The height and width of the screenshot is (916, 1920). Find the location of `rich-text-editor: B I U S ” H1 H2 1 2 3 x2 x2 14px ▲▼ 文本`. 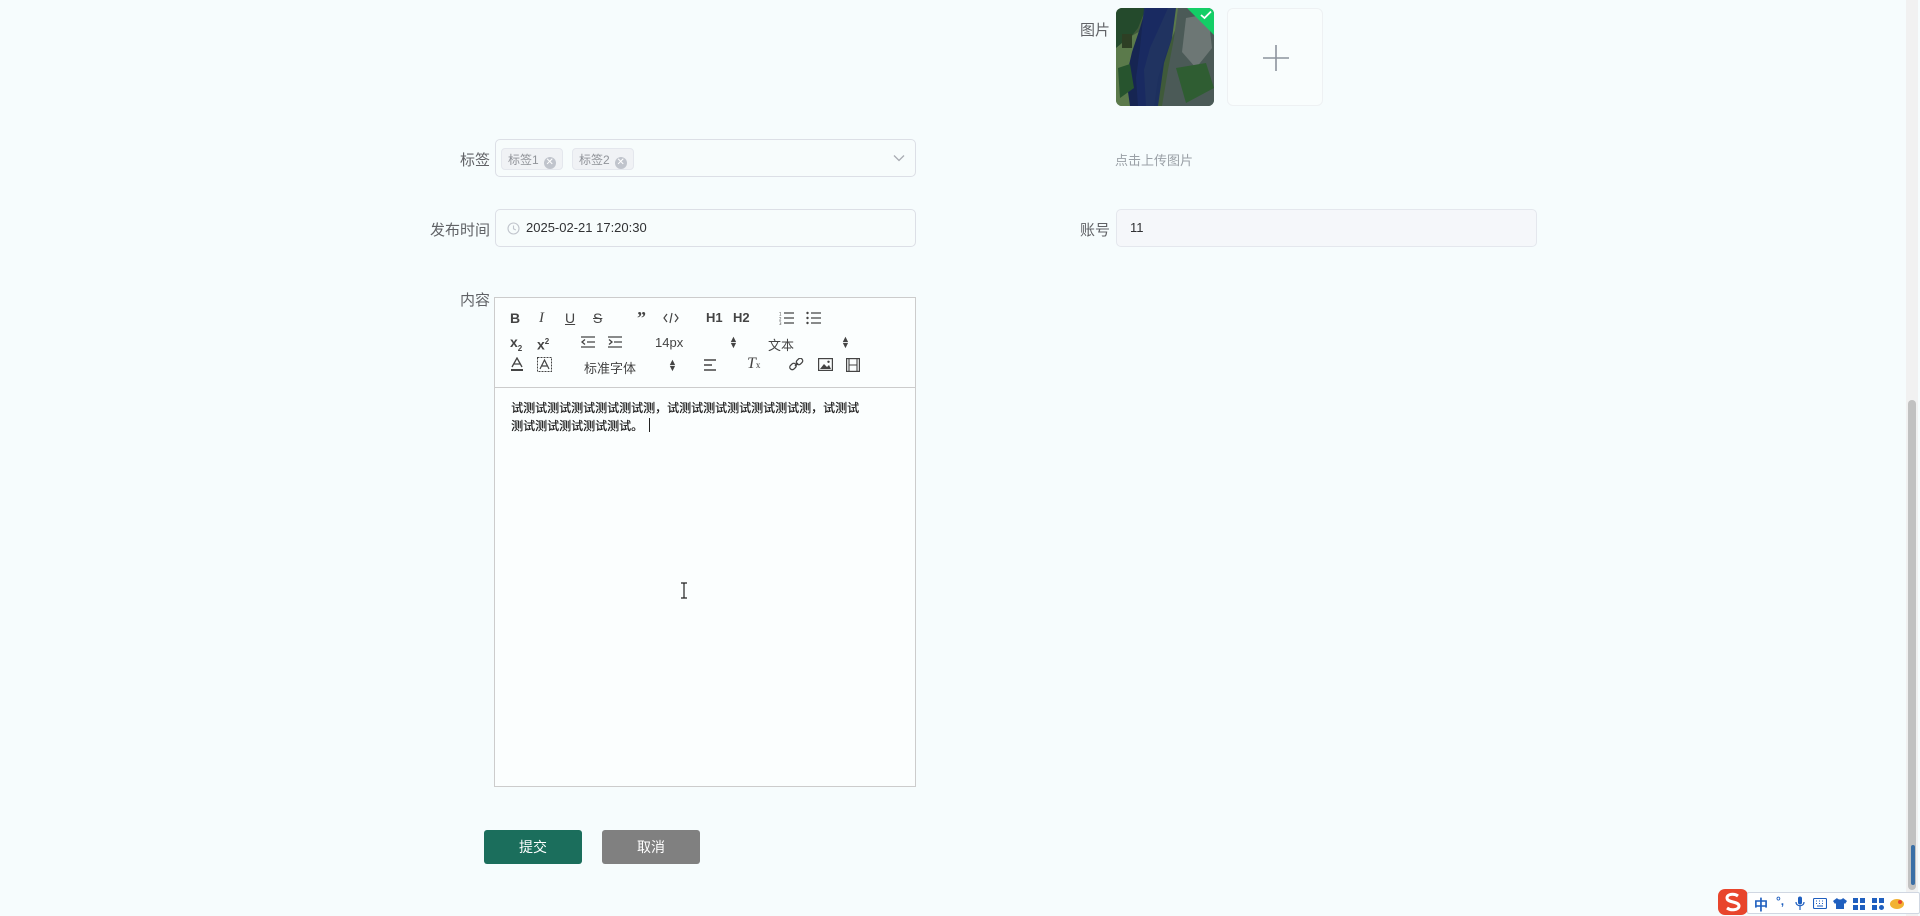

rich-text-editor: B I U S ” H1 H2 1 2 3 x2 x2 14px ▲▼ 文本 is located at coordinates (705, 542).